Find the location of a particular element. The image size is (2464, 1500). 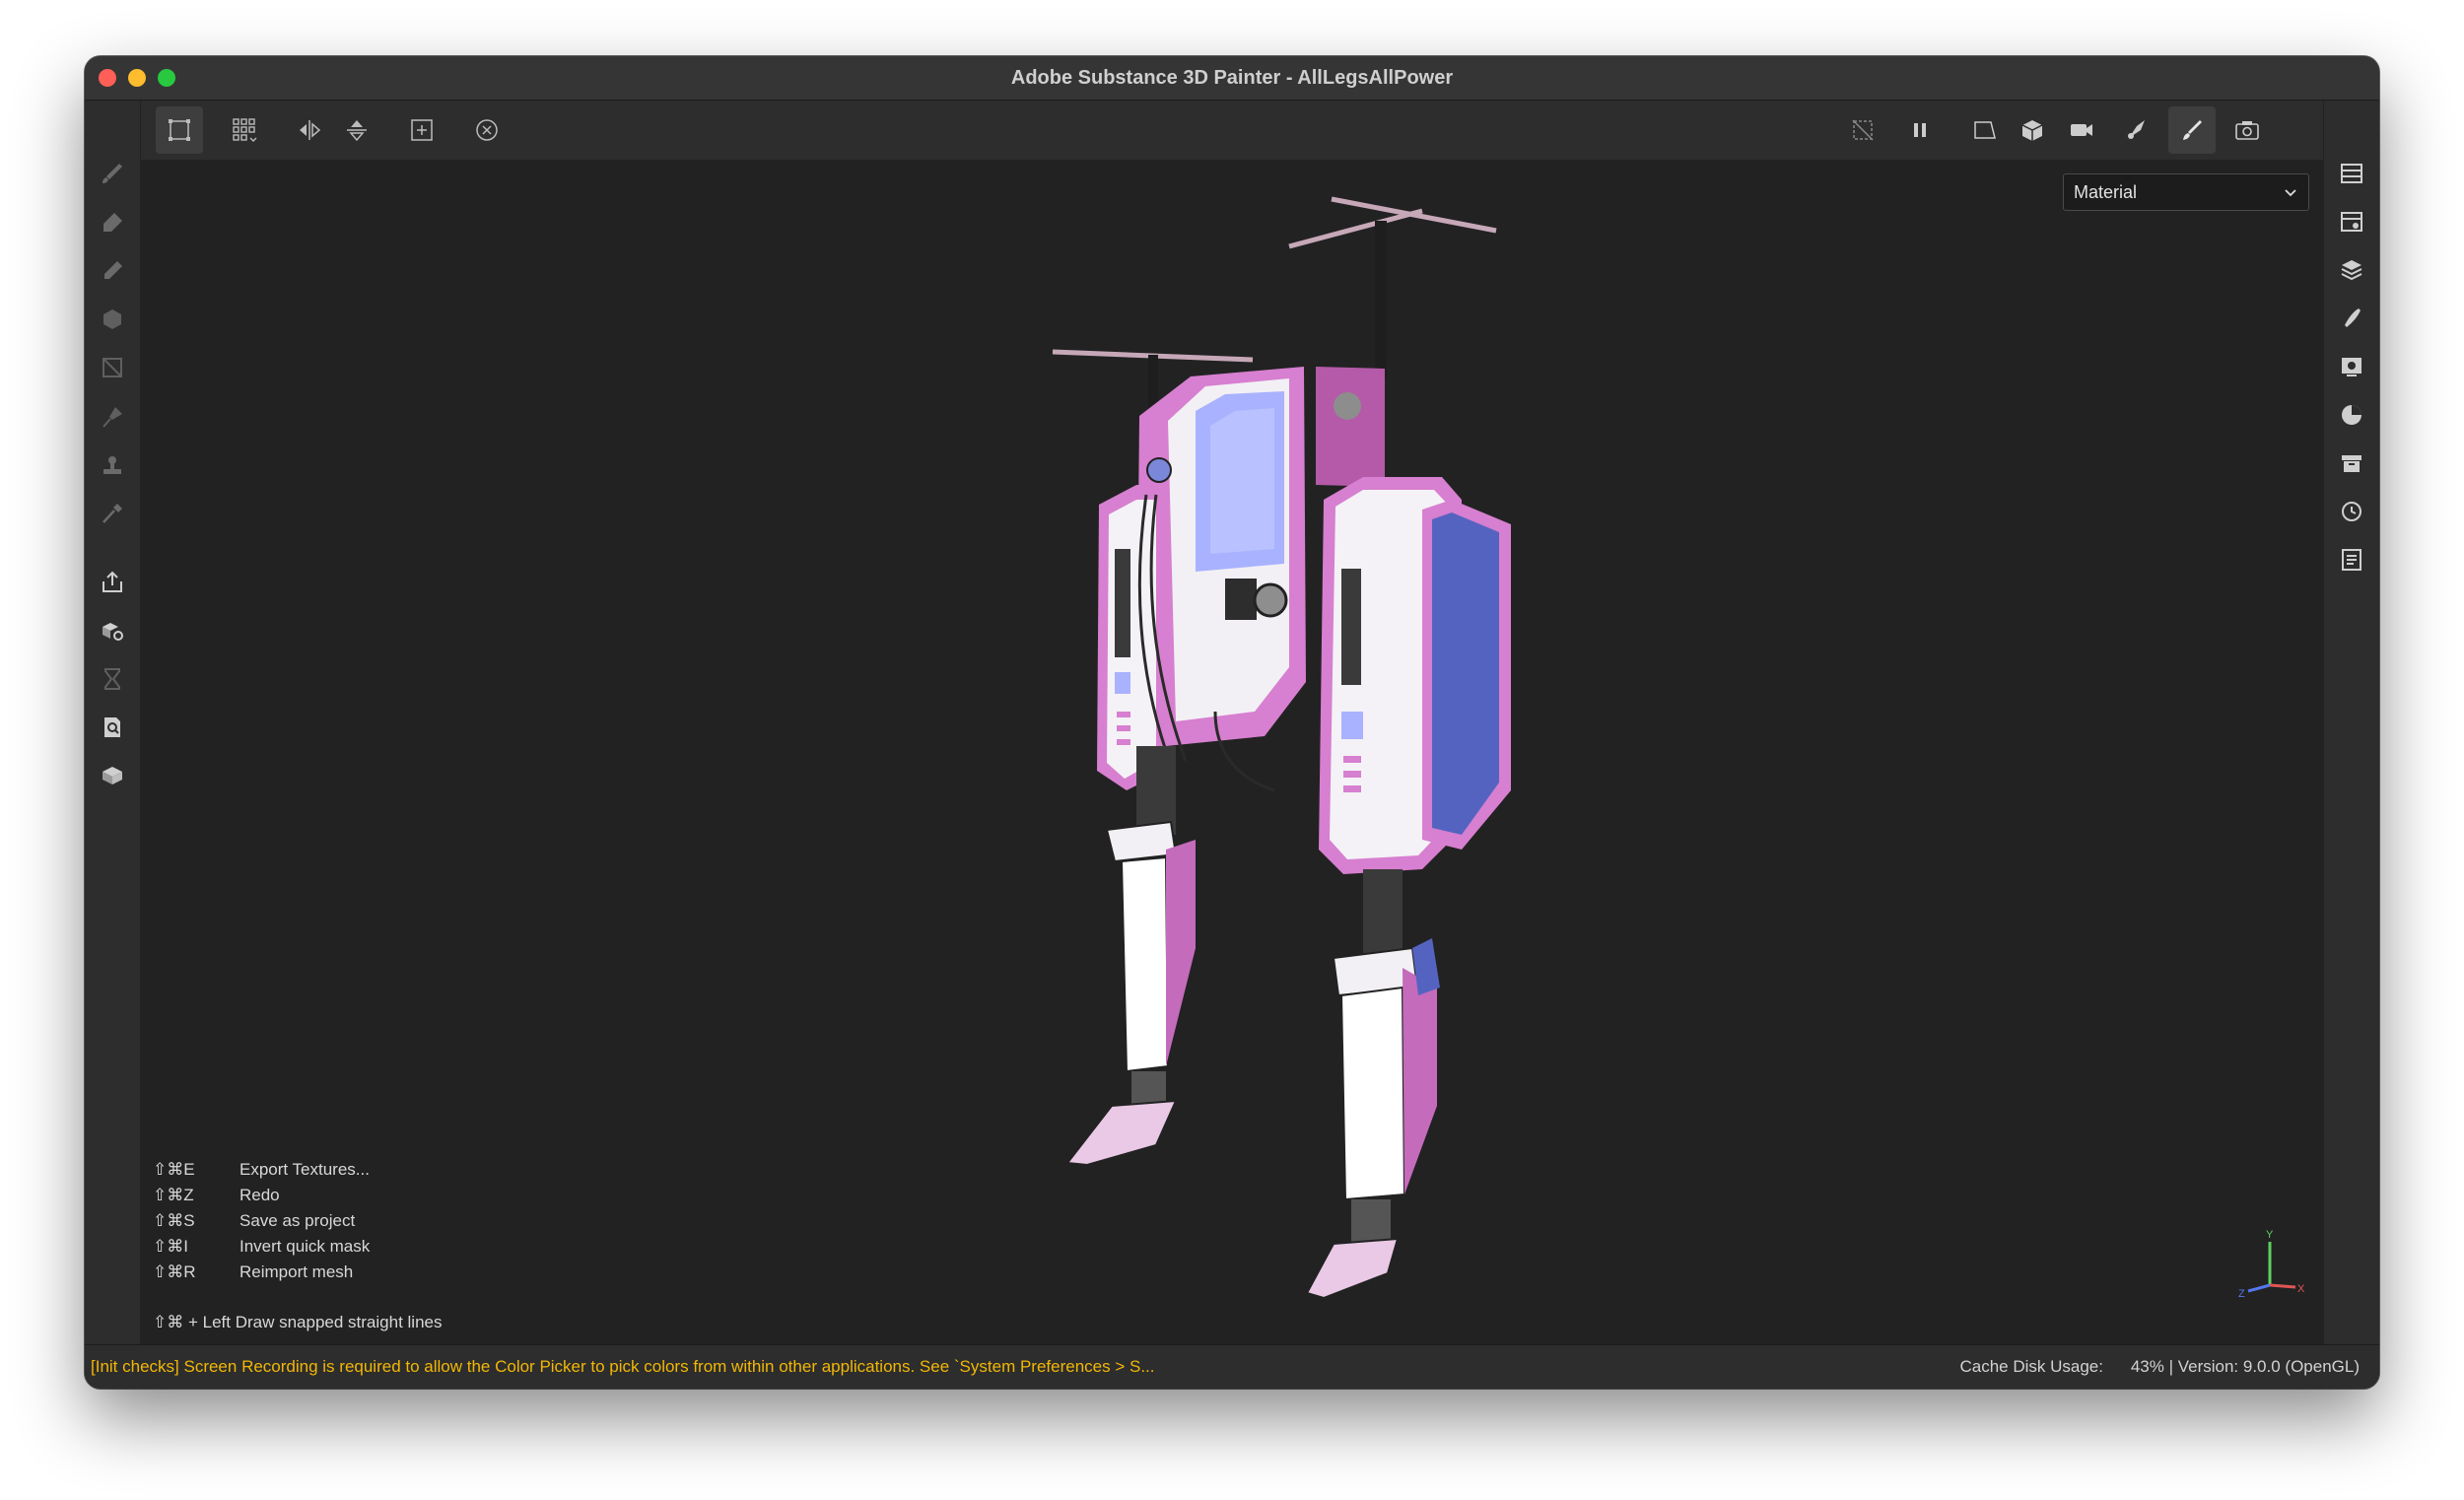

pause-icon is located at coordinates (1920, 130).